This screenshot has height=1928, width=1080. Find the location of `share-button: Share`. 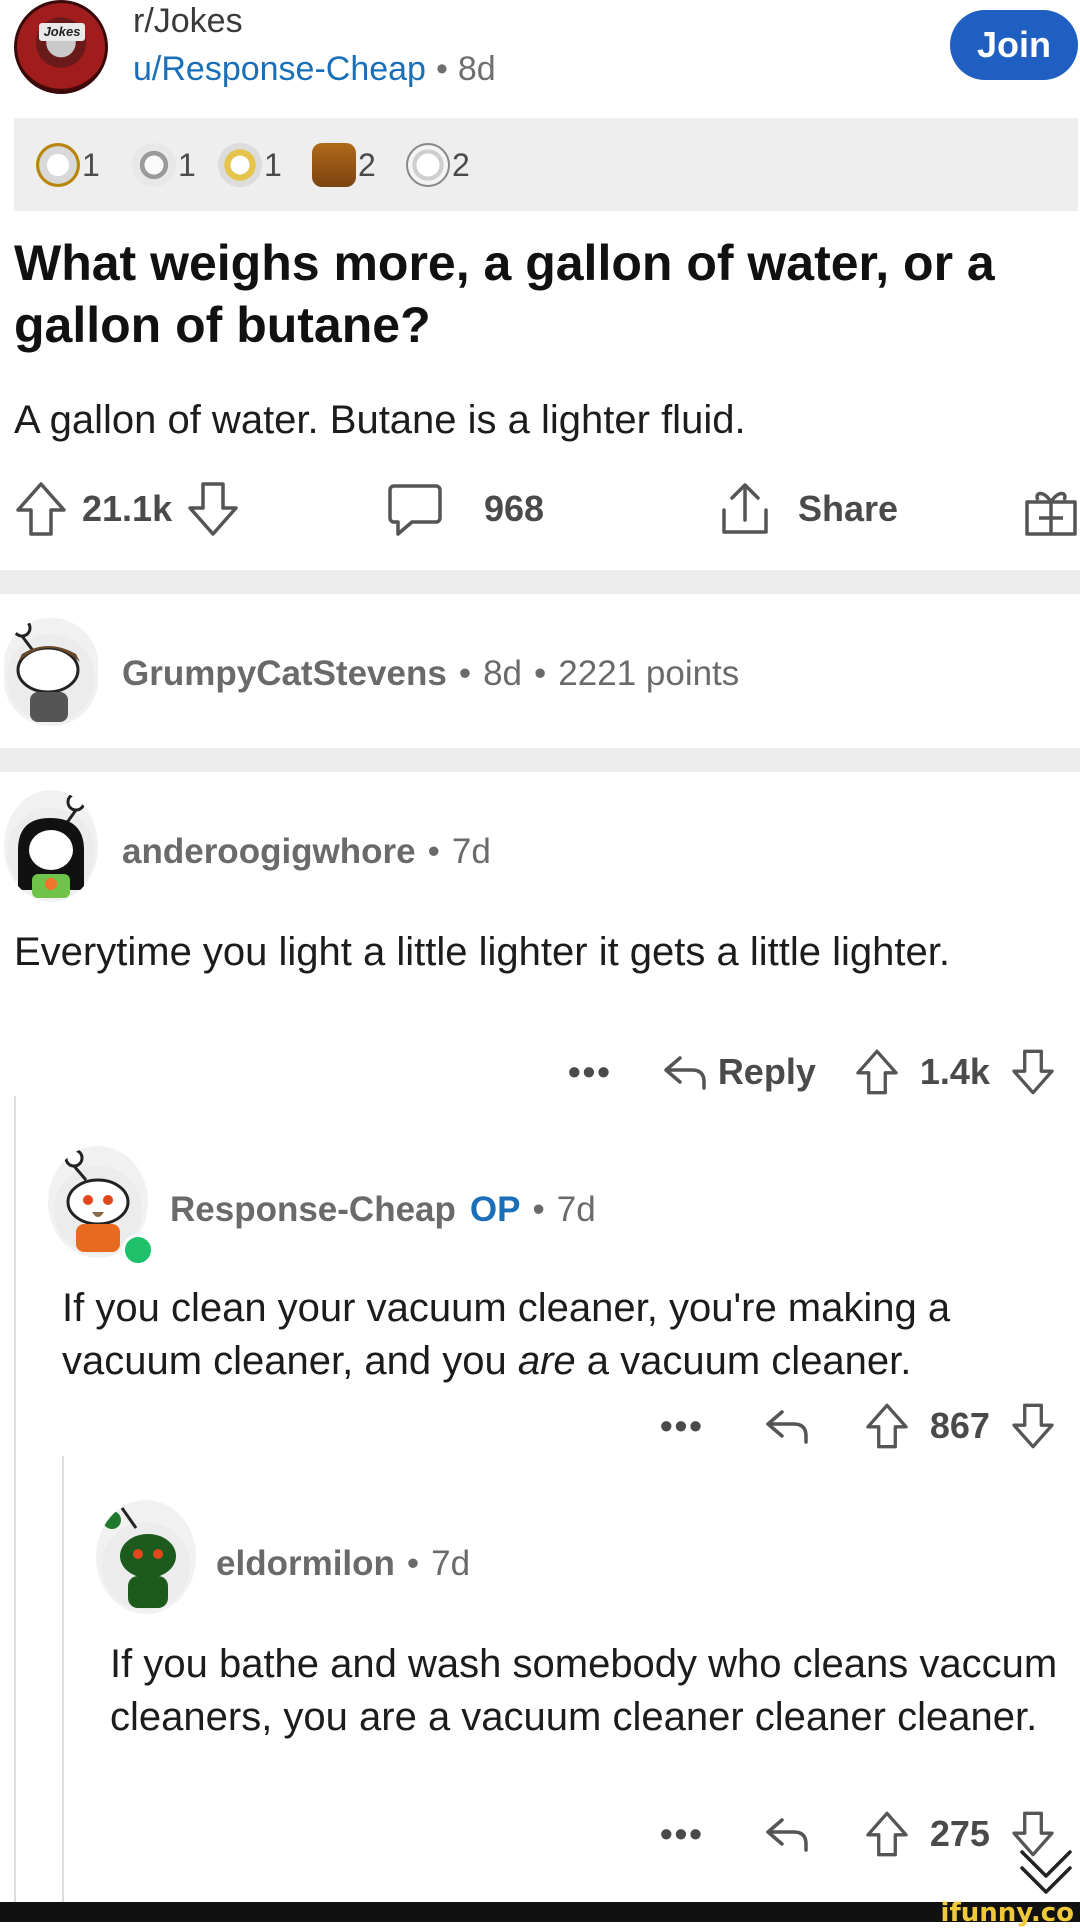

share-button: Share is located at coordinates (807, 509).